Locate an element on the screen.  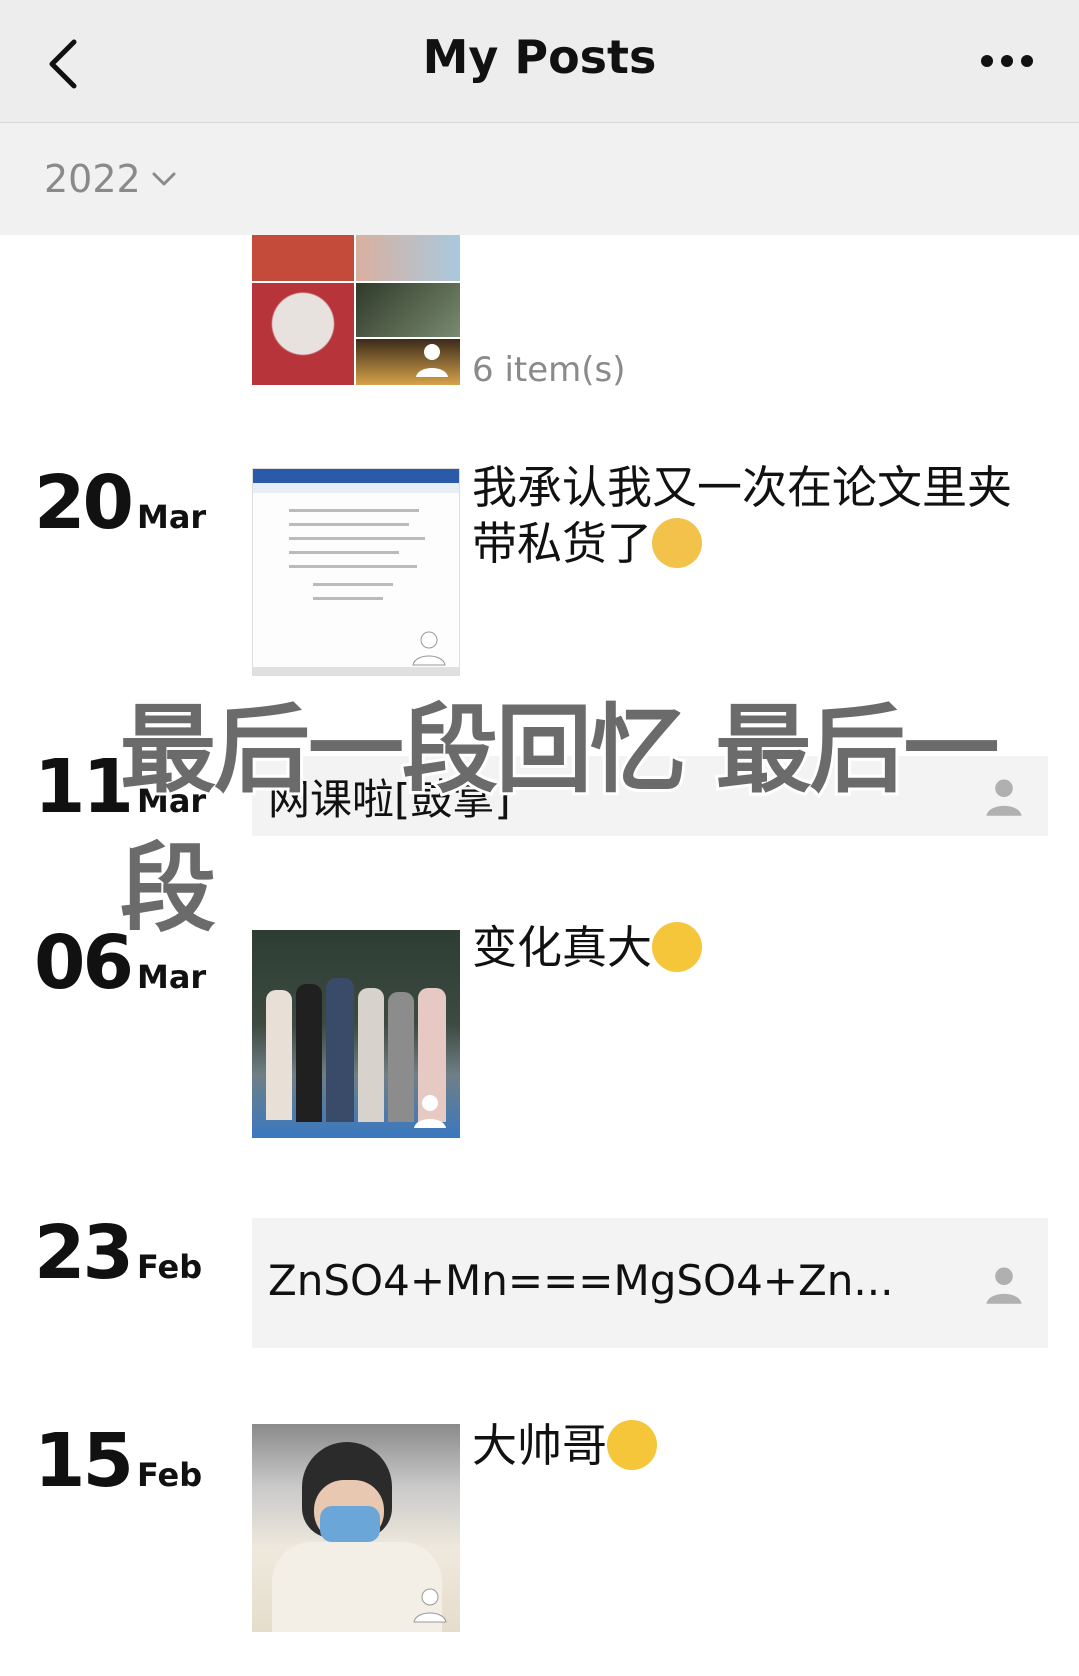
caption-text: 我承认我又一次在论文里夹带私货了 is located at coordinates (742, 515).